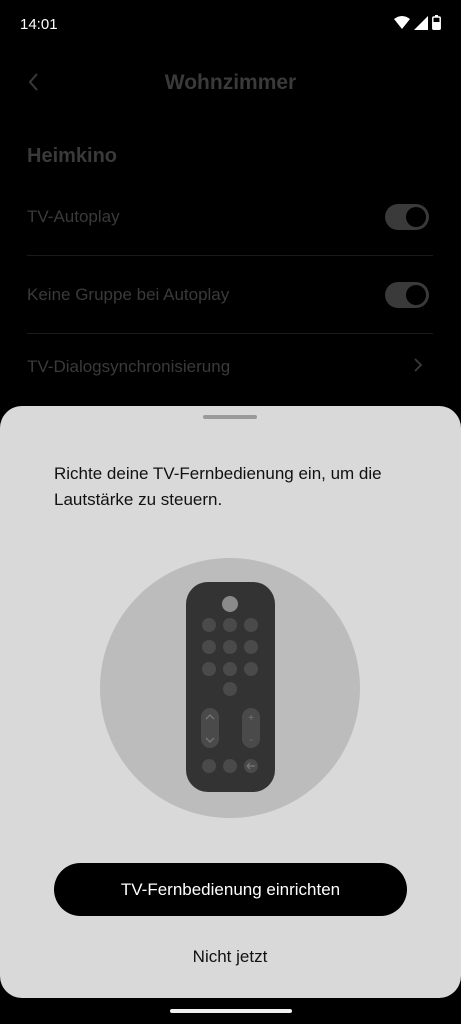  What do you see at coordinates (129, 366) in the screenshot?
I see `setting-label: TV-Dialogsynchronisierung` at bounding box center [129, 366].